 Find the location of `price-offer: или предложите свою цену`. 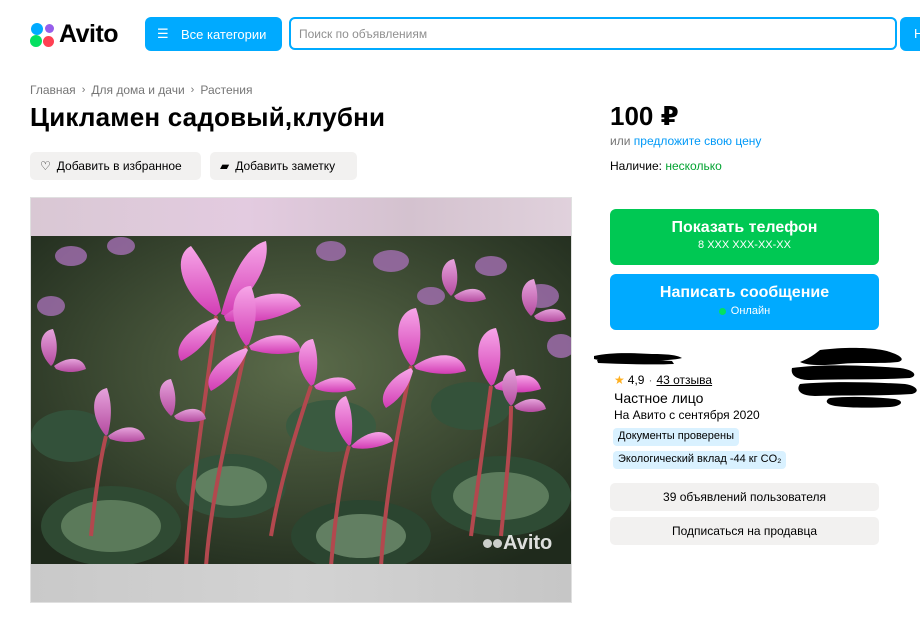

price-offer: или предложите свою цену is located at coordinates (685, 141).